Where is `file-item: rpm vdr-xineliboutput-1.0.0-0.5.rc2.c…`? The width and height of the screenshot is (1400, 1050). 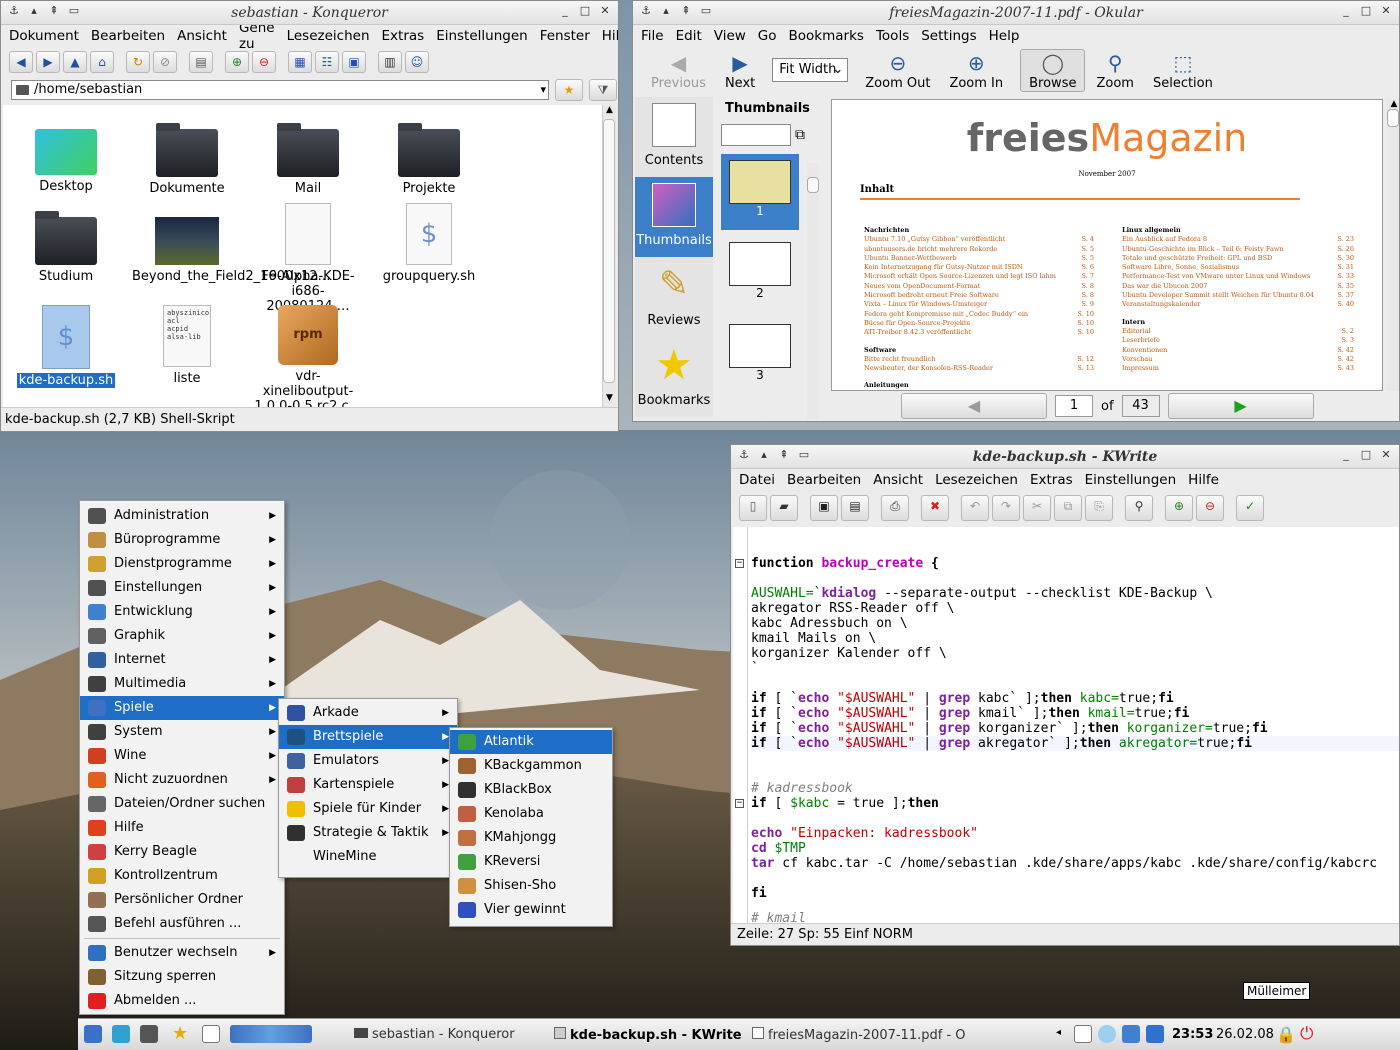
file-item: rpm vdr-xineliboutput-1.0.0-0.5.rc2.c… is located at coordinates (308, 359).